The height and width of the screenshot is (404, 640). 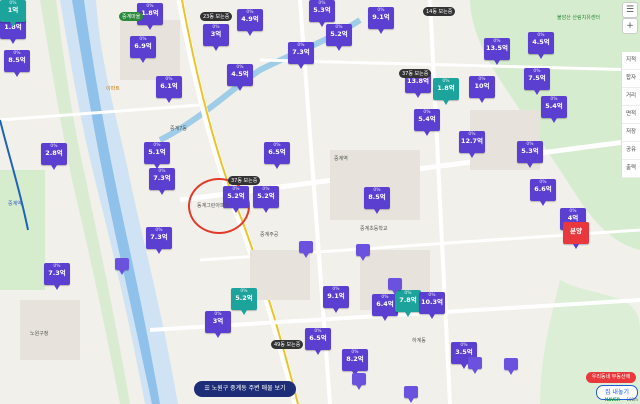 What do you see at coordinates (54, 156) in the screenshot?
I see `map-marker: 0% 2.8억` at bounding box center [54, 156].